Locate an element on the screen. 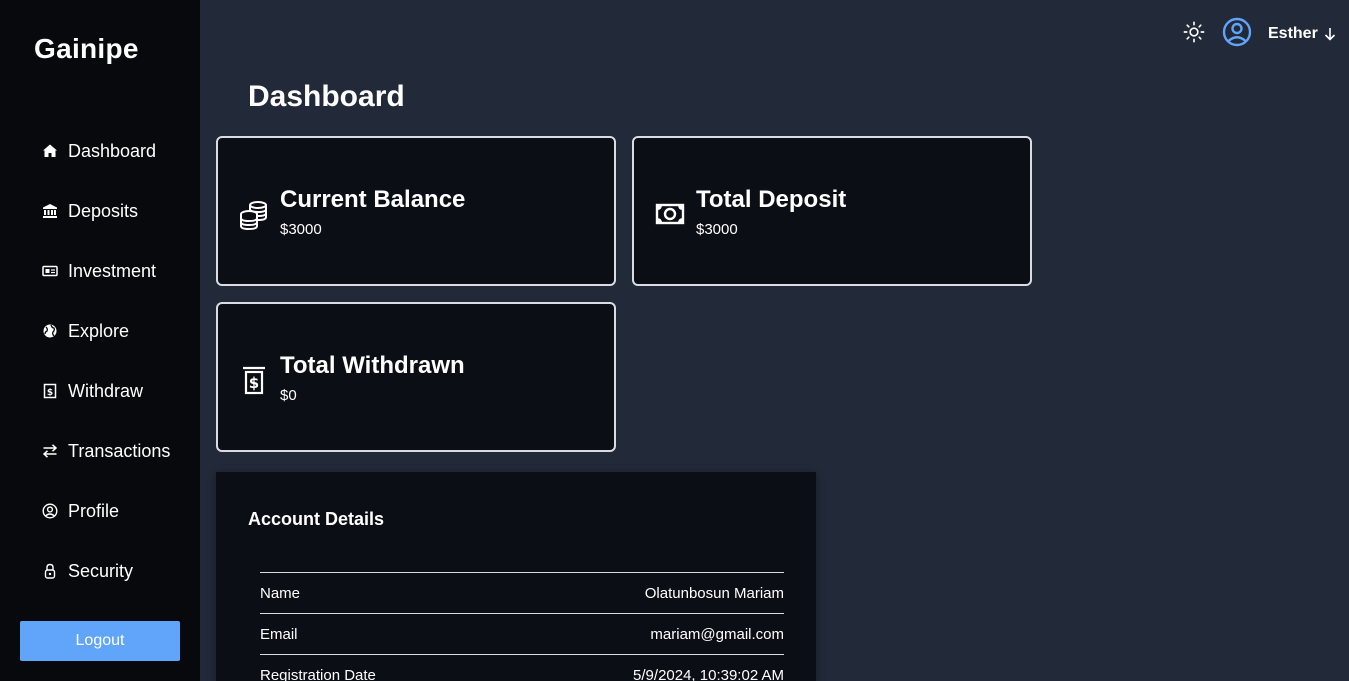 The width and height of the screenshot is (1349, 681). detail-value: 5/9/2024, 10:39:02 AM is located at coordinates (708, 673).